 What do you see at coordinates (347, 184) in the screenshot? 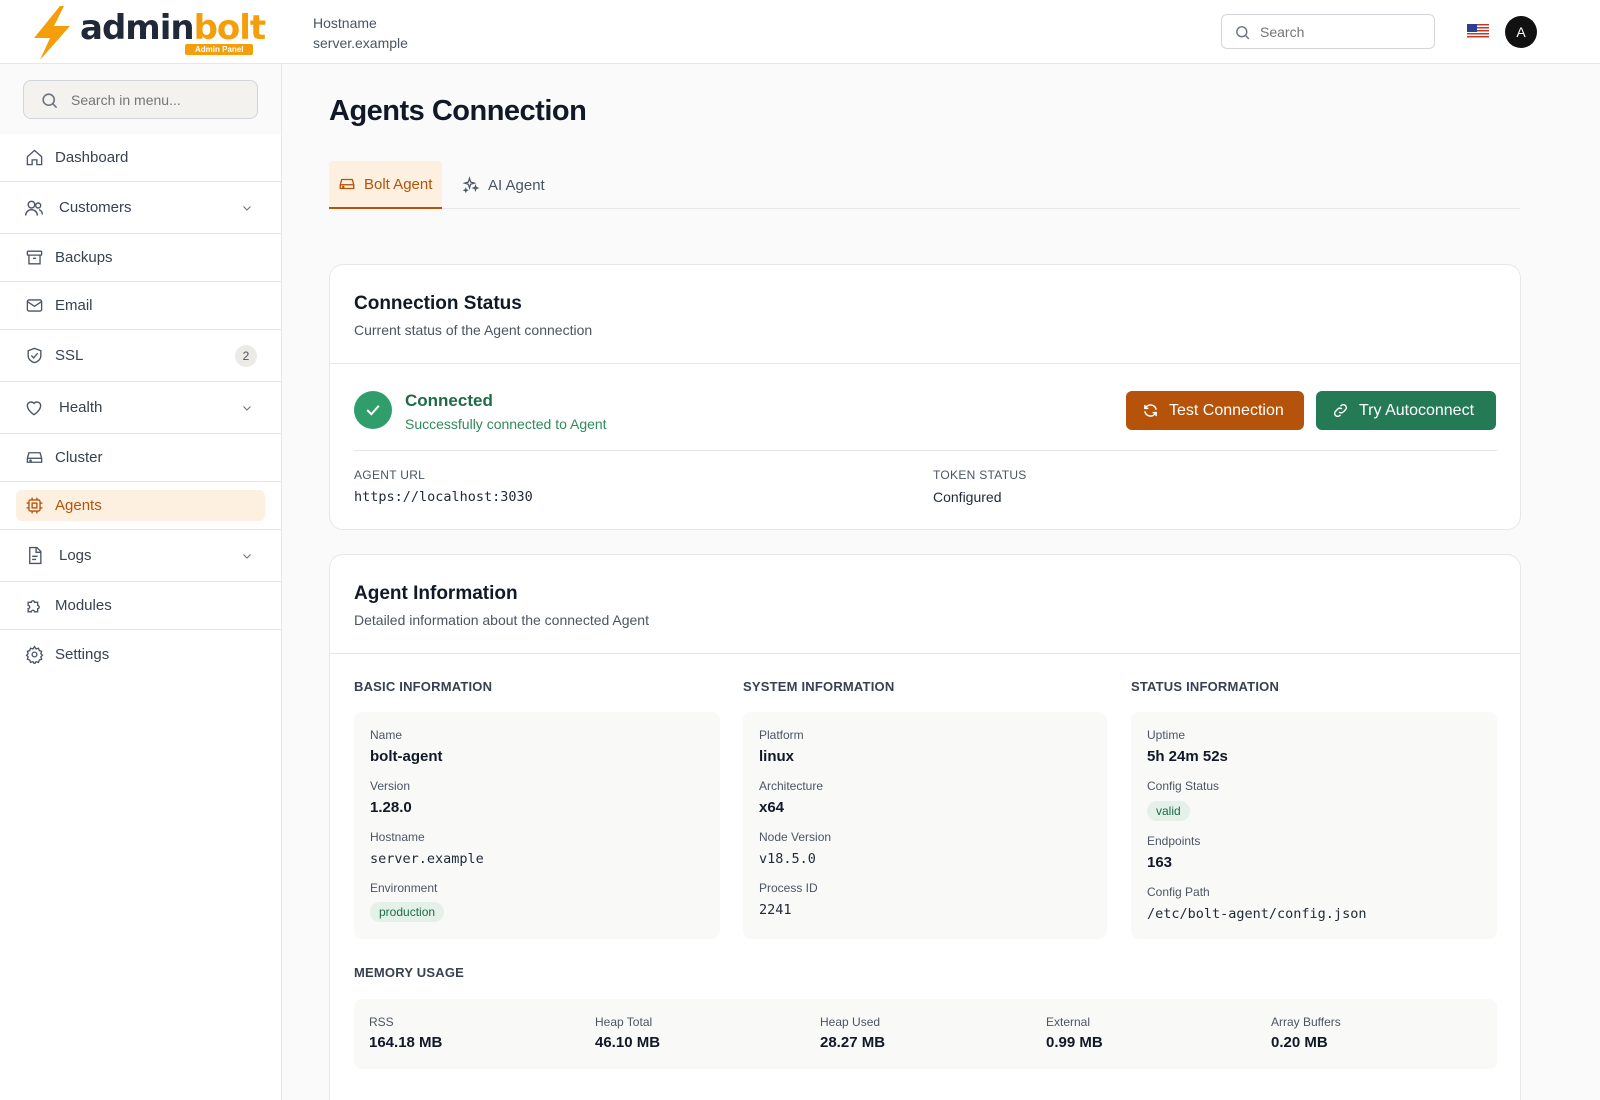
I see `server-icon` at bounding box center [347, 184].